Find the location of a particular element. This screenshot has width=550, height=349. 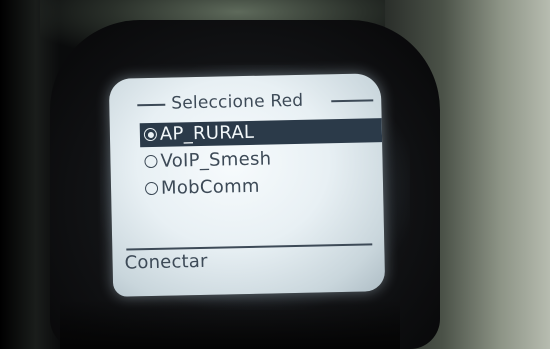

network-option-voip-smesh: VoIP_Smesh is located at coordinates (261, 159).